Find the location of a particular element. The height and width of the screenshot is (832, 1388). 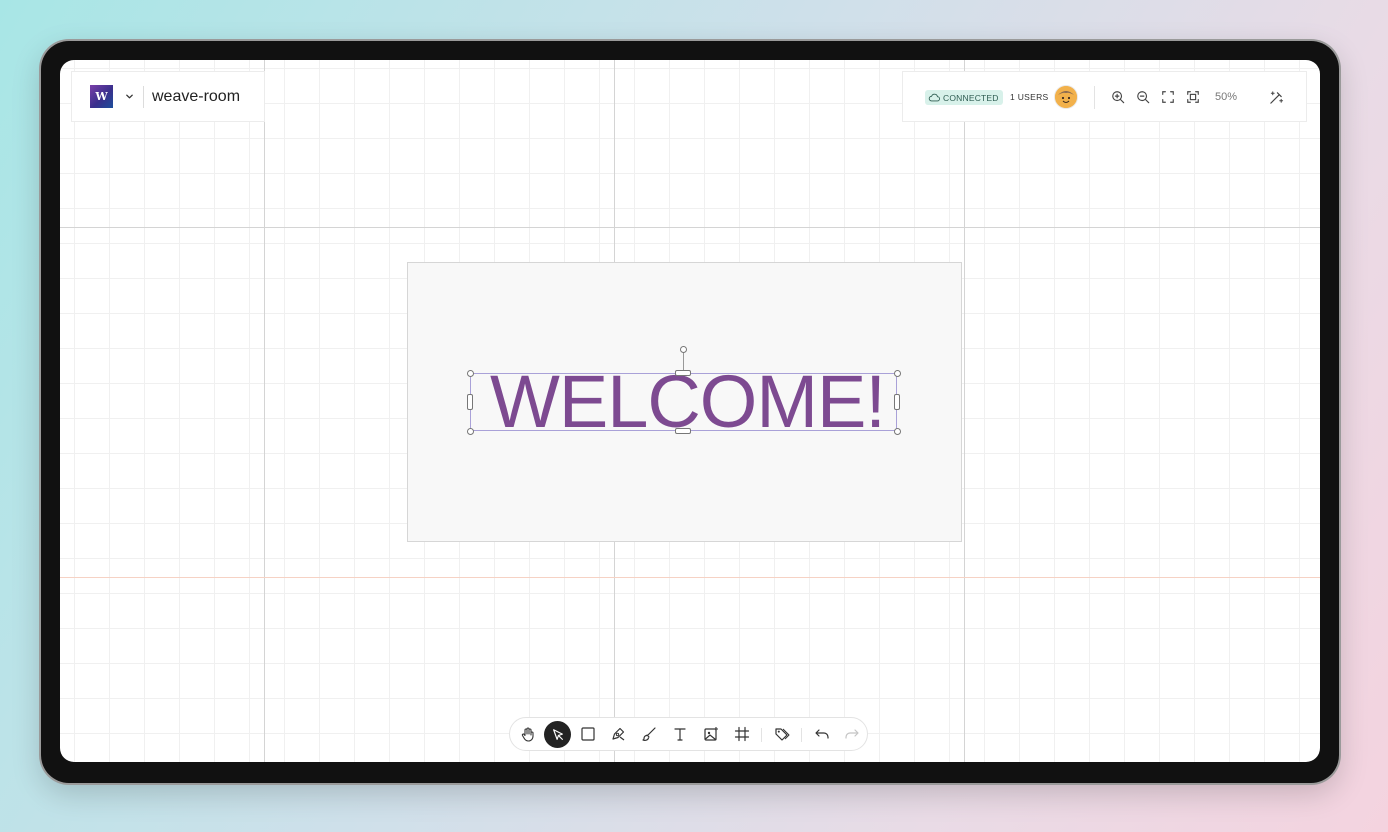

resize-handle-top is located at coordinates (683, 373).